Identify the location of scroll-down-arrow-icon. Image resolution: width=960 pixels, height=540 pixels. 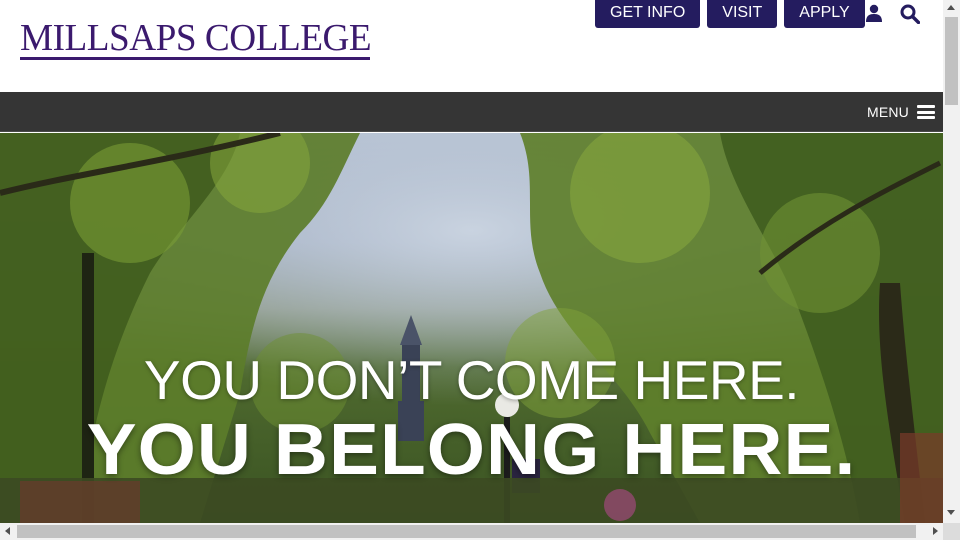
(951, 512).